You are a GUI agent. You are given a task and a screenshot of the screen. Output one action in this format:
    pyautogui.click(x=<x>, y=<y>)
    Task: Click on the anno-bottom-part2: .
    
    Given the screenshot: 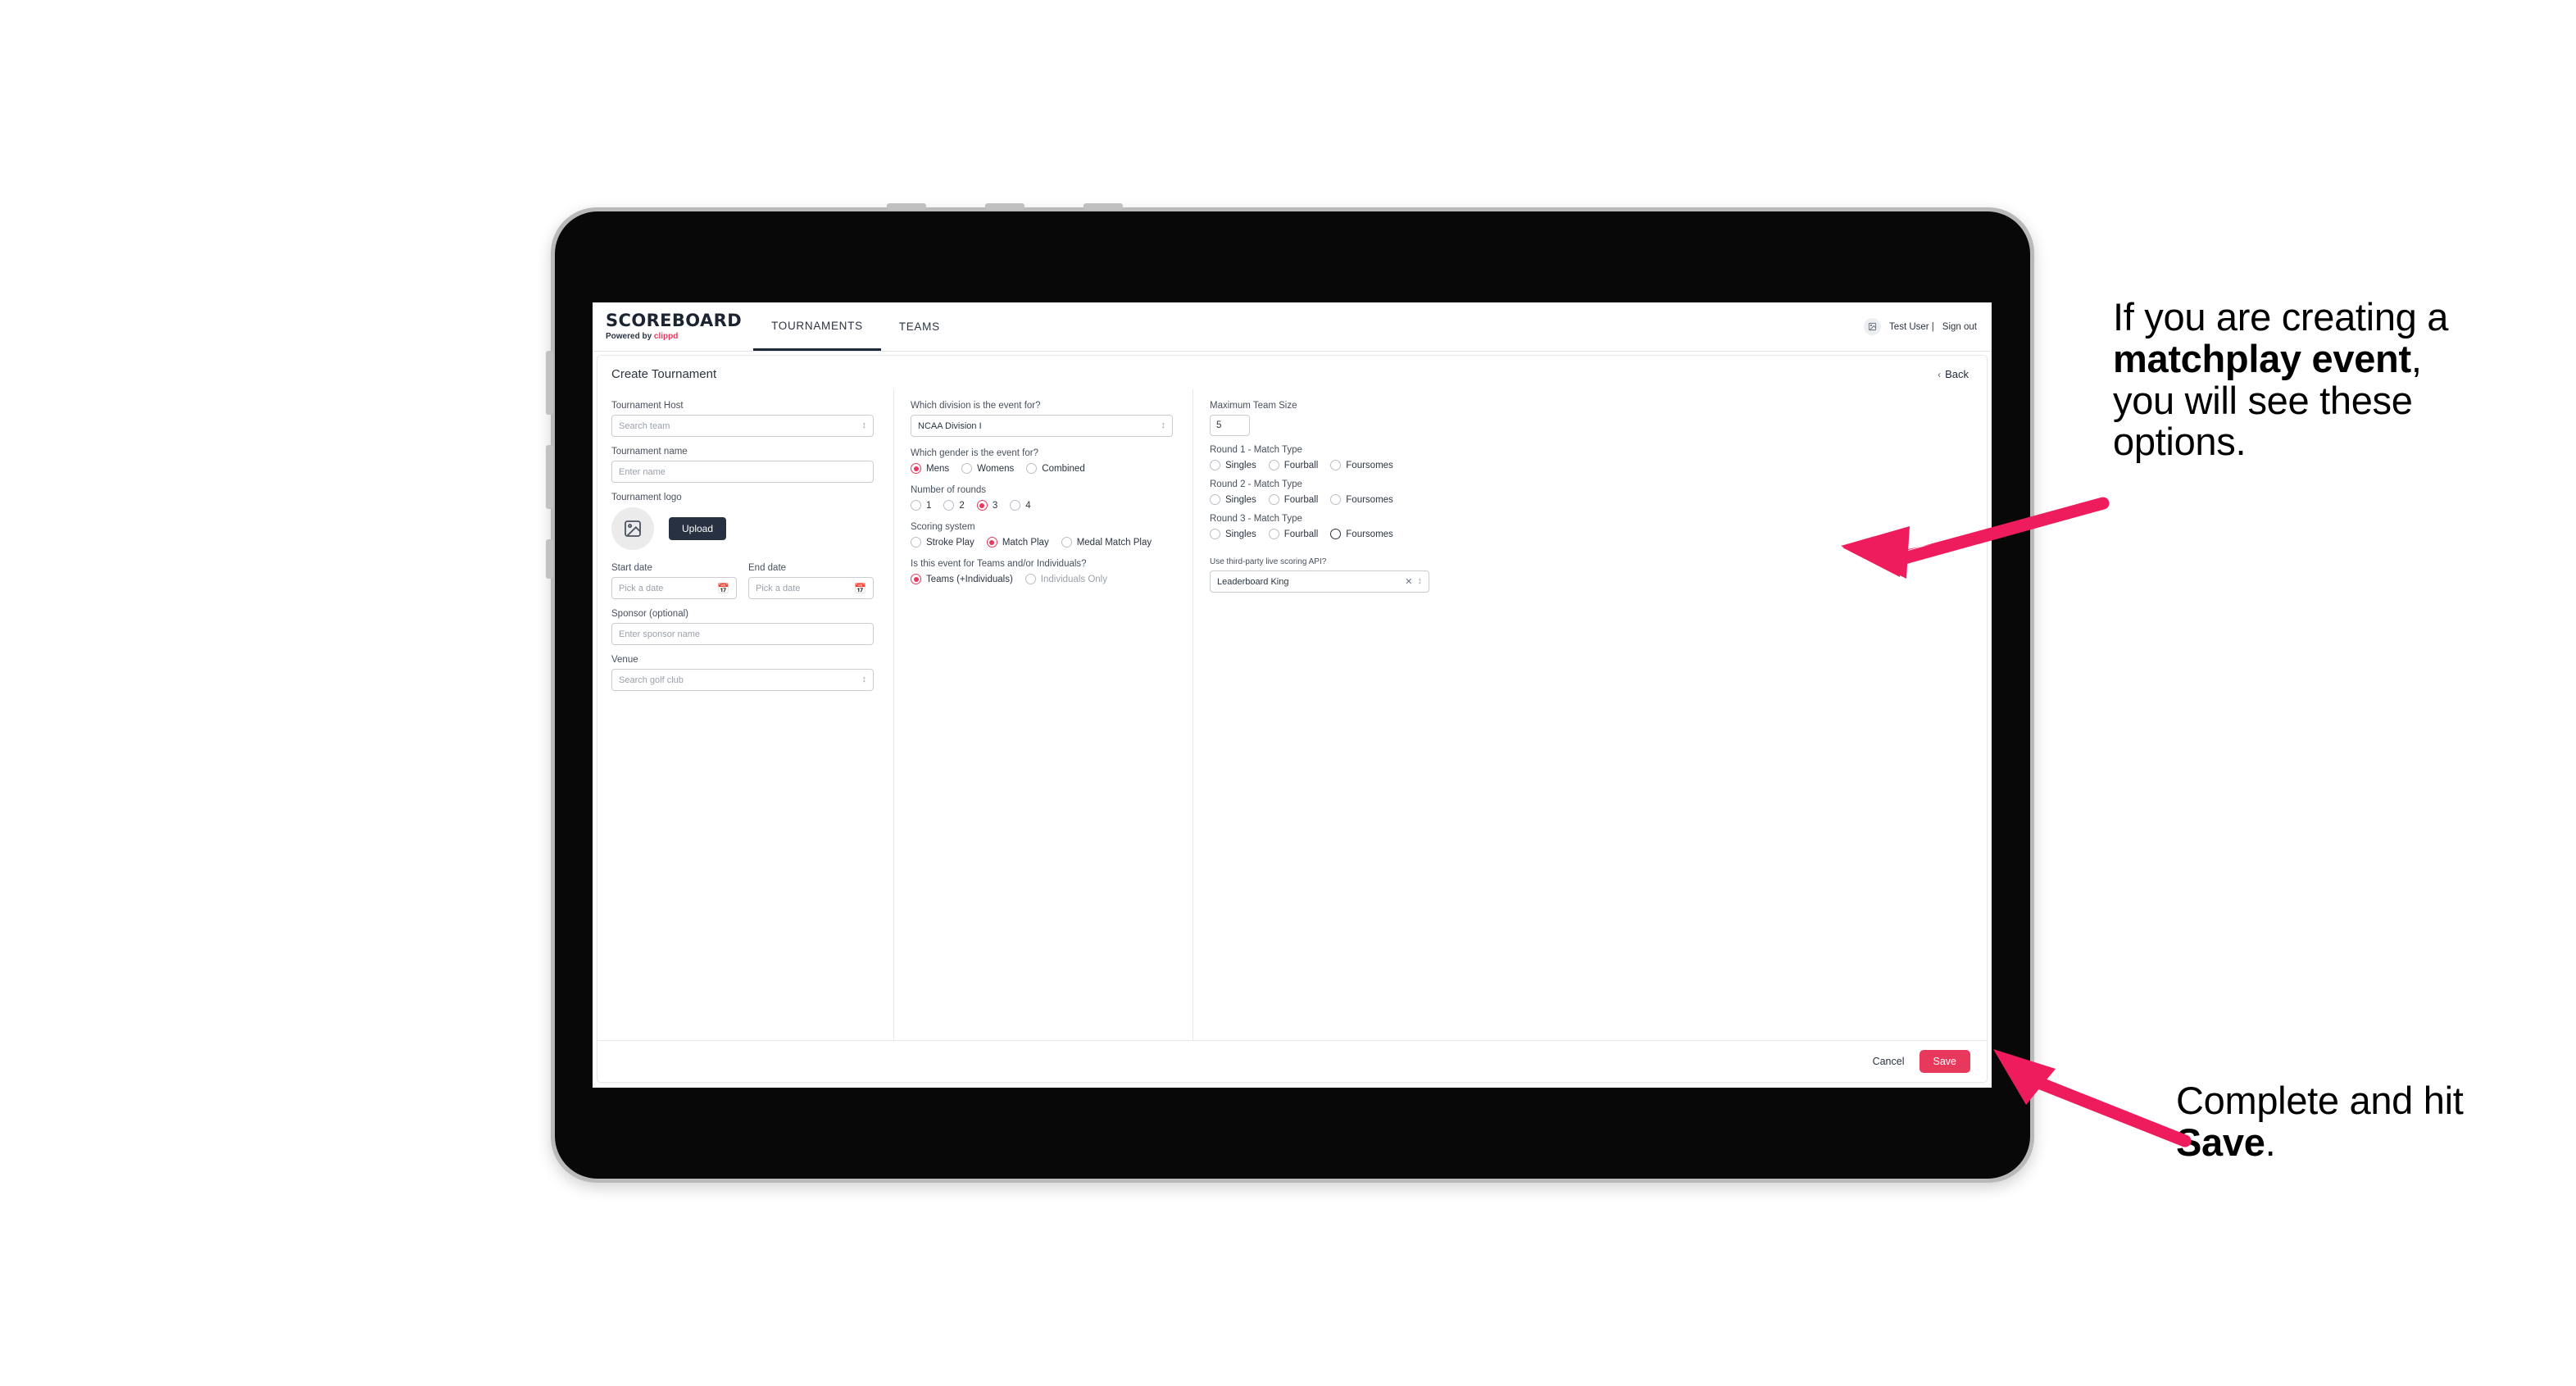 What is the action you would take?
    pyautogui.click(x=2270, y=1142)
    